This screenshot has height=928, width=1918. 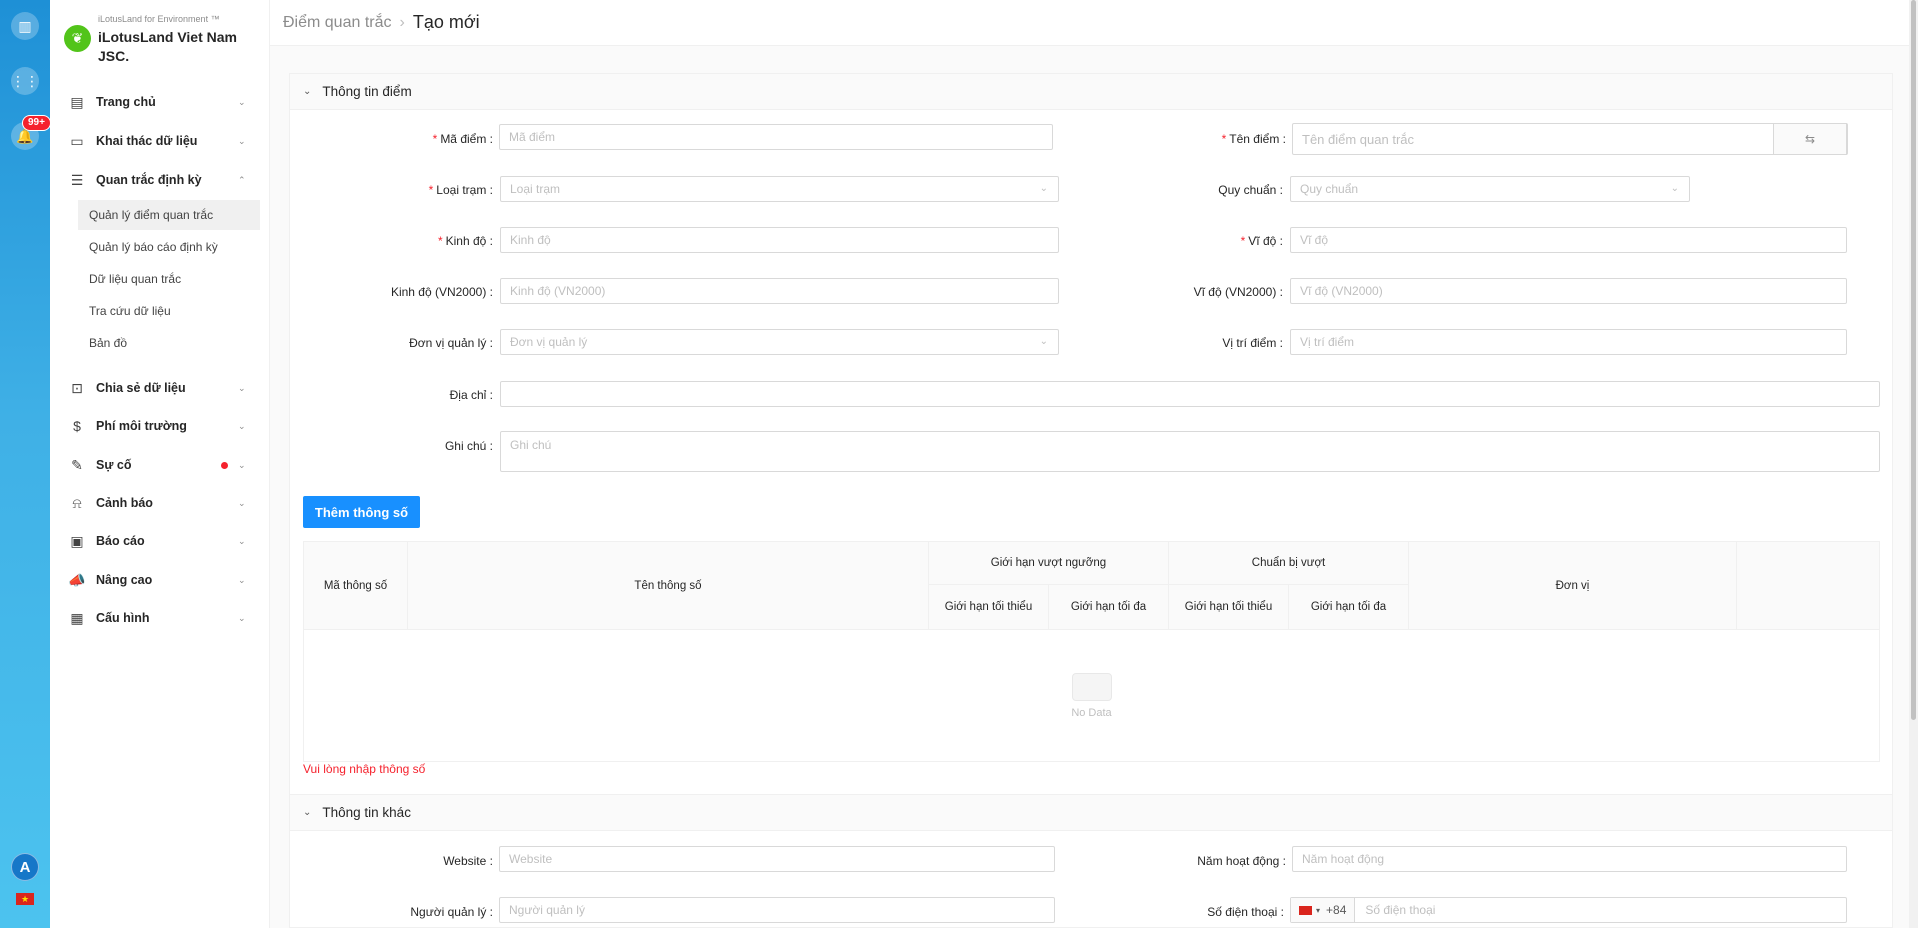 I want to click on sidebar-subitem-tra-cuu: Tra cứu dữ liệu, so click(x=169, y=311).